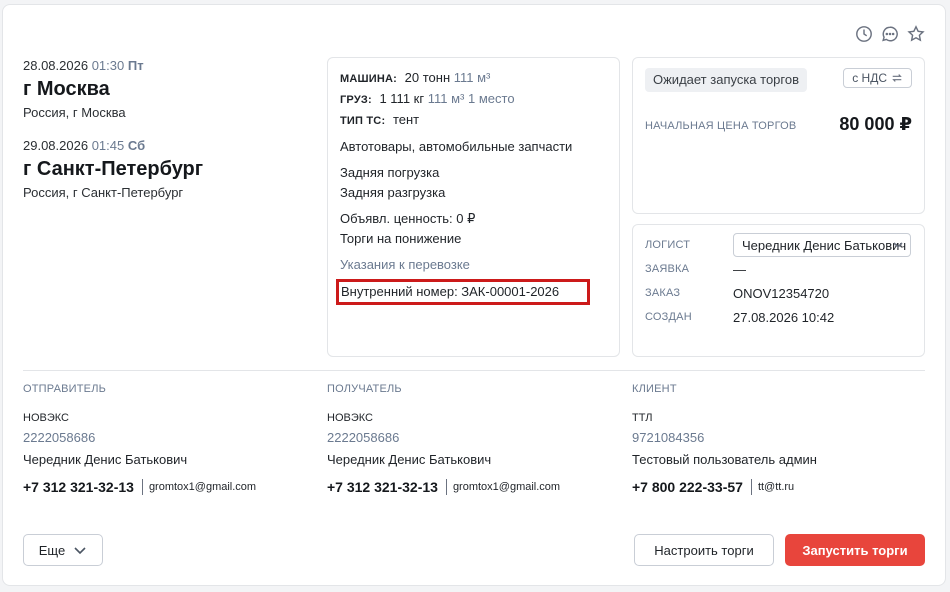 The height and width of the screenshot is (592, 950). I want to click on request-label: ЗАЯВКА, so click(667, 269).